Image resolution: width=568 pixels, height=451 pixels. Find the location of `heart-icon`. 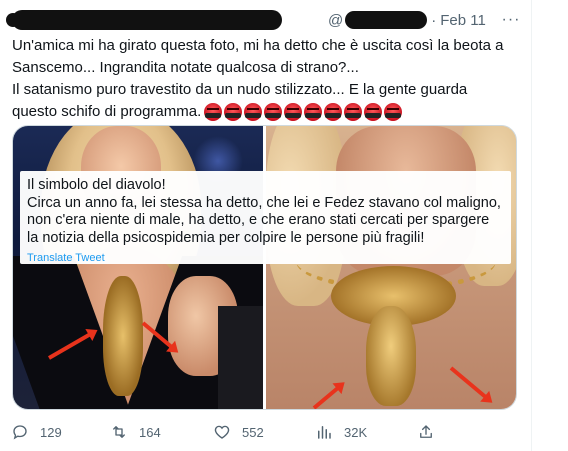

heart-icon is located at coordinates (222, 432).